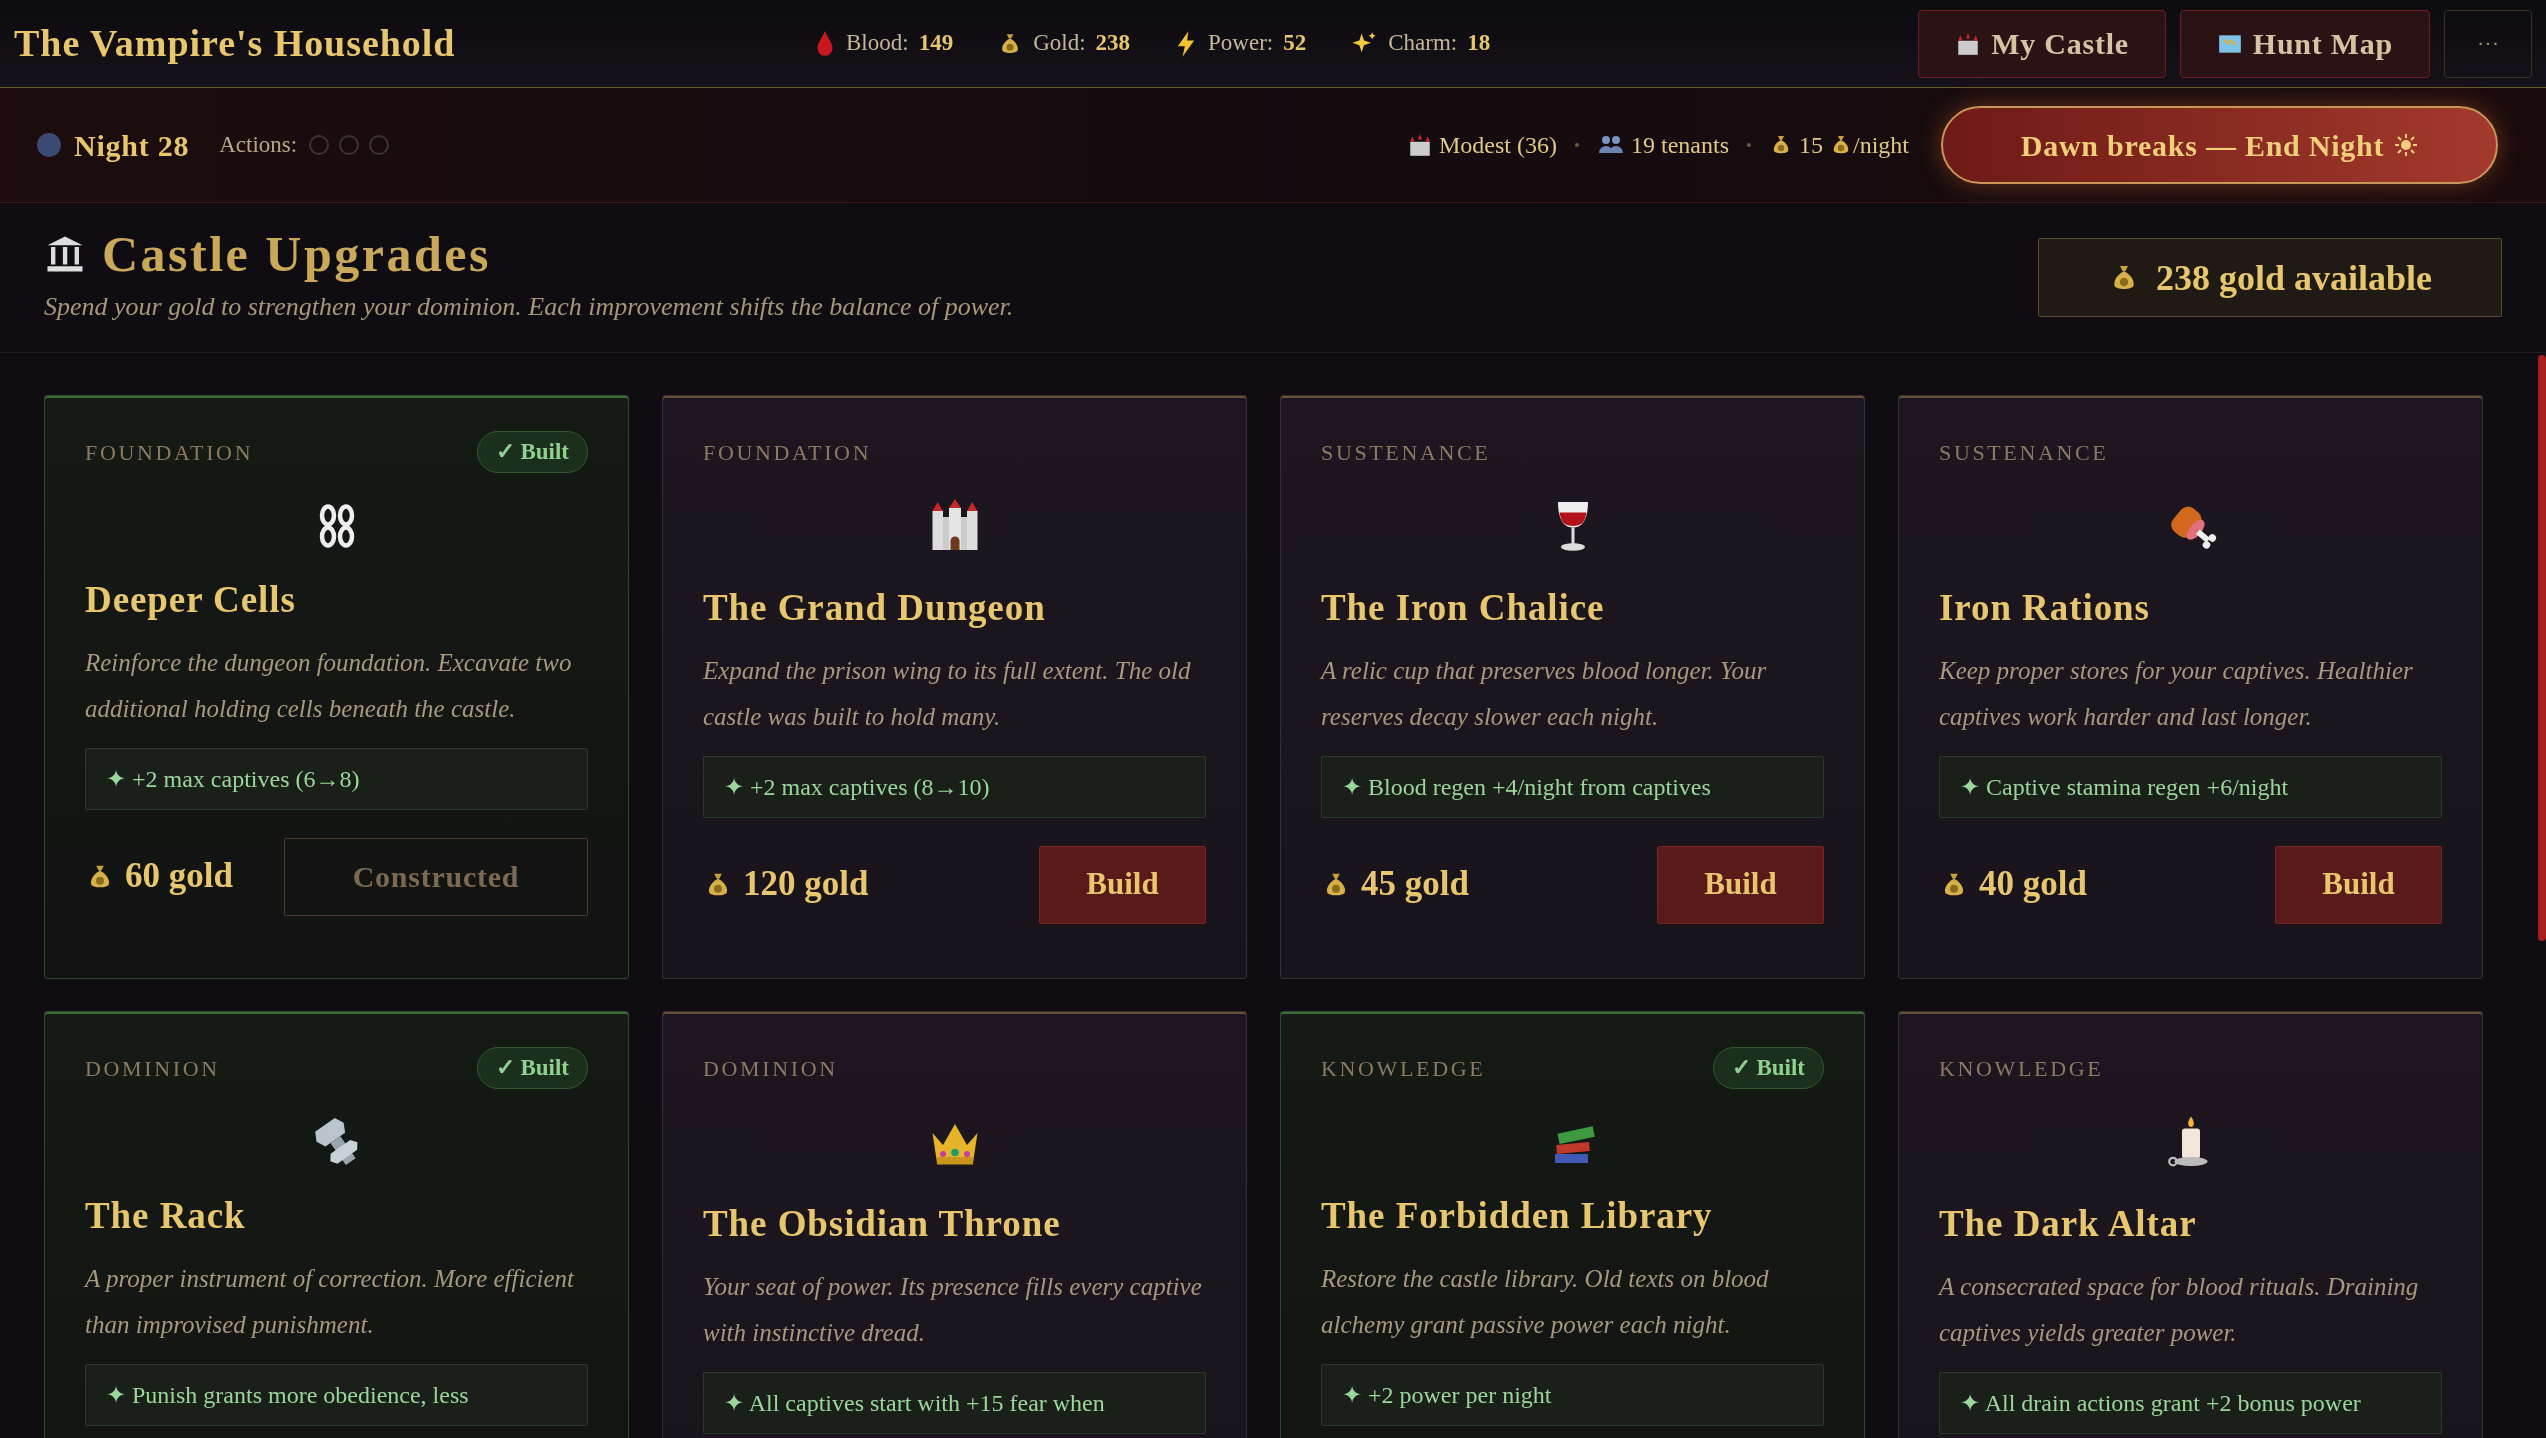  I want to click on upgrade-title: Iron Rations, so click(2045, 608).